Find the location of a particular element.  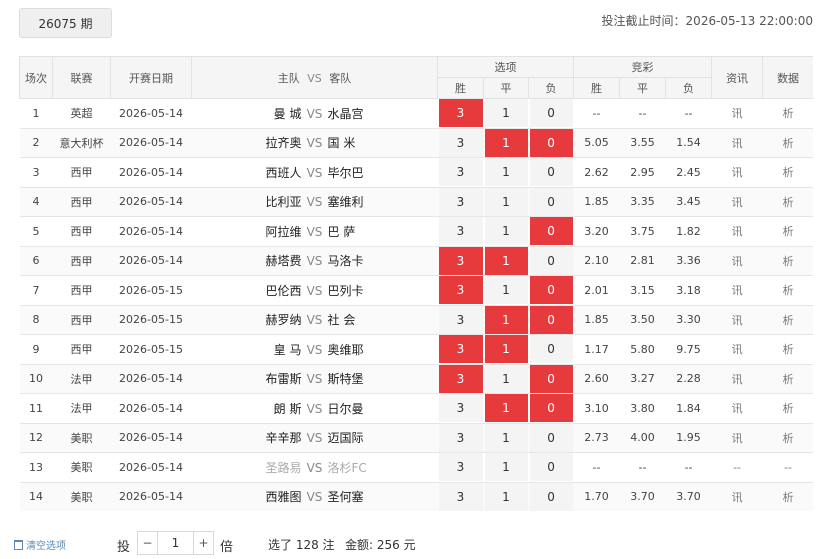

increase-button: + is located at coordinates (203, 543).